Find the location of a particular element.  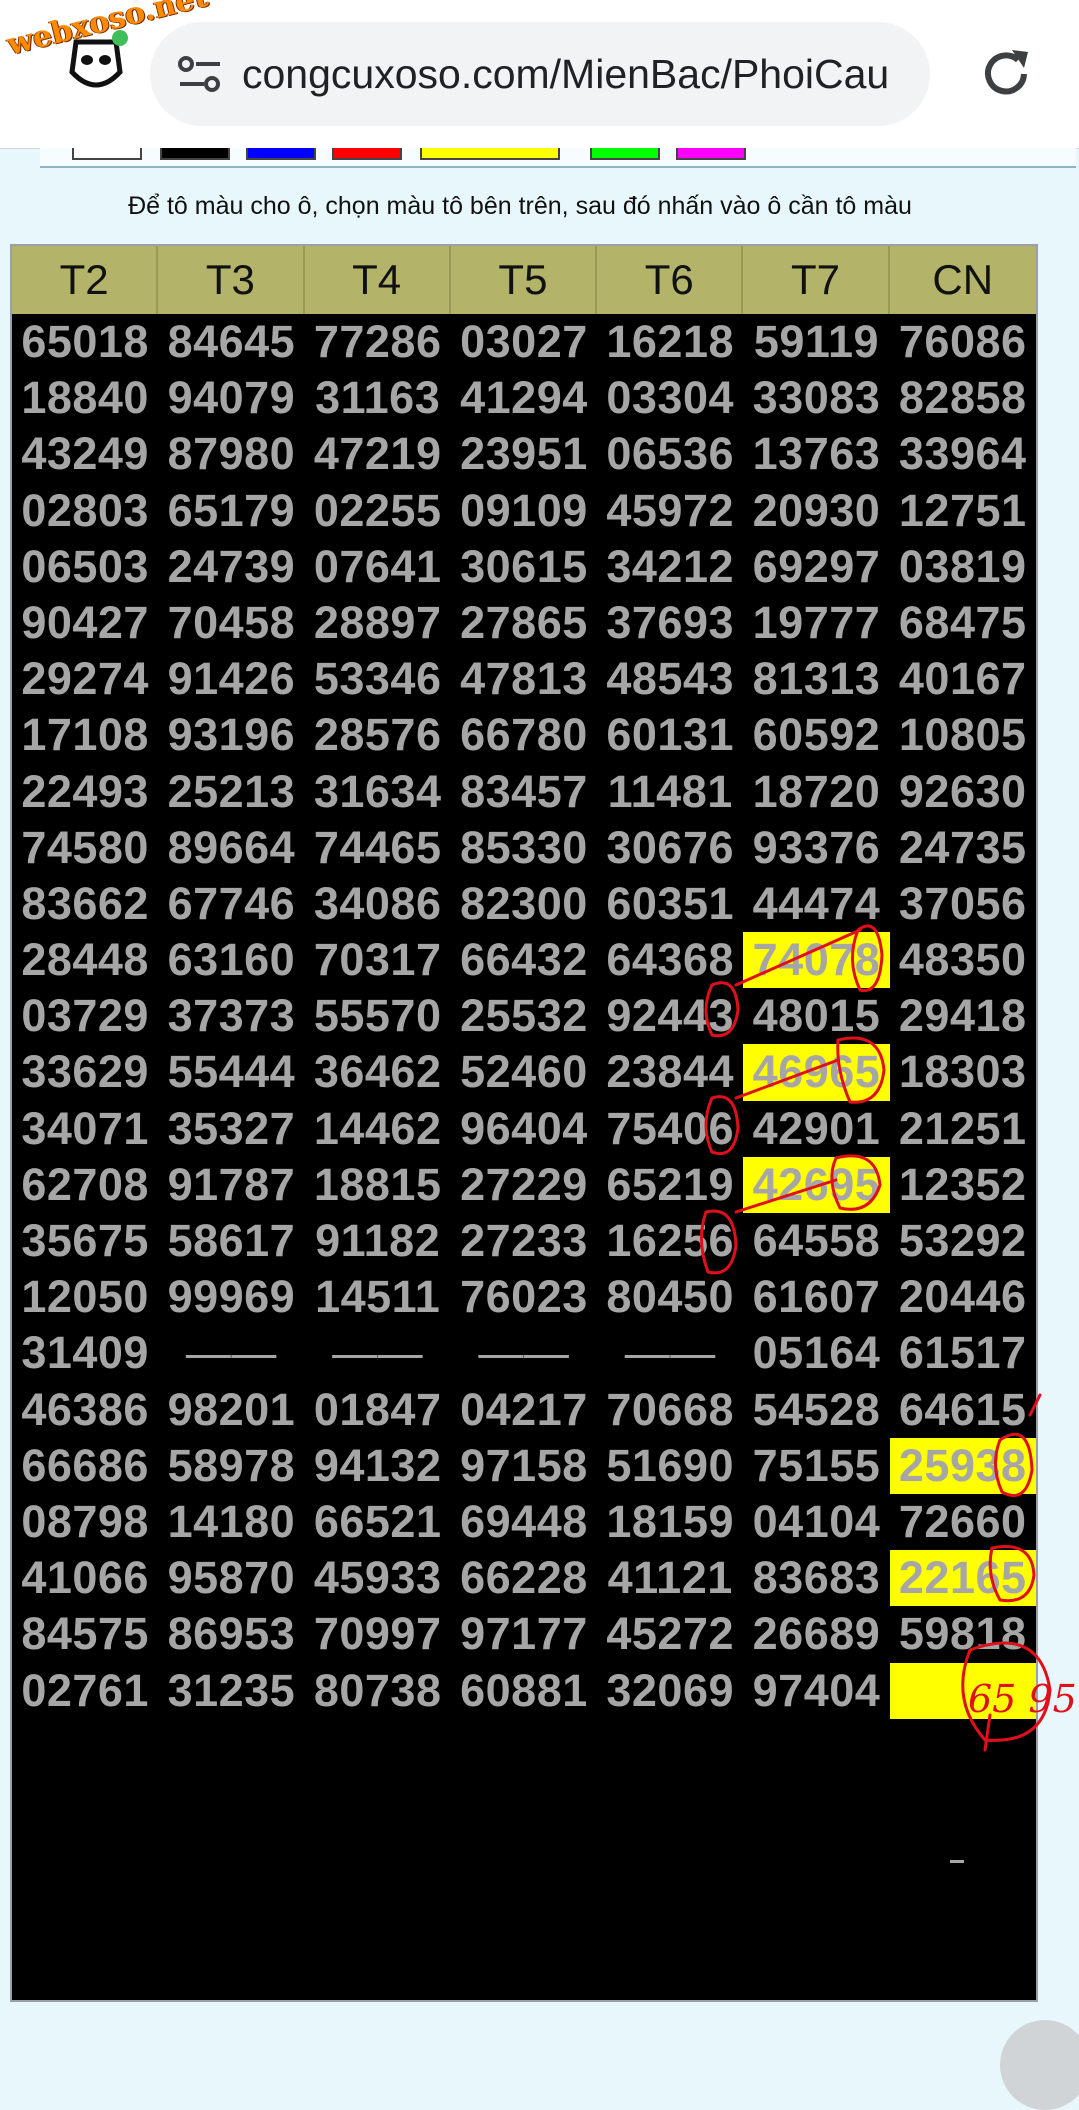

table-cell: 25213 is located at coordinates (231, 792).